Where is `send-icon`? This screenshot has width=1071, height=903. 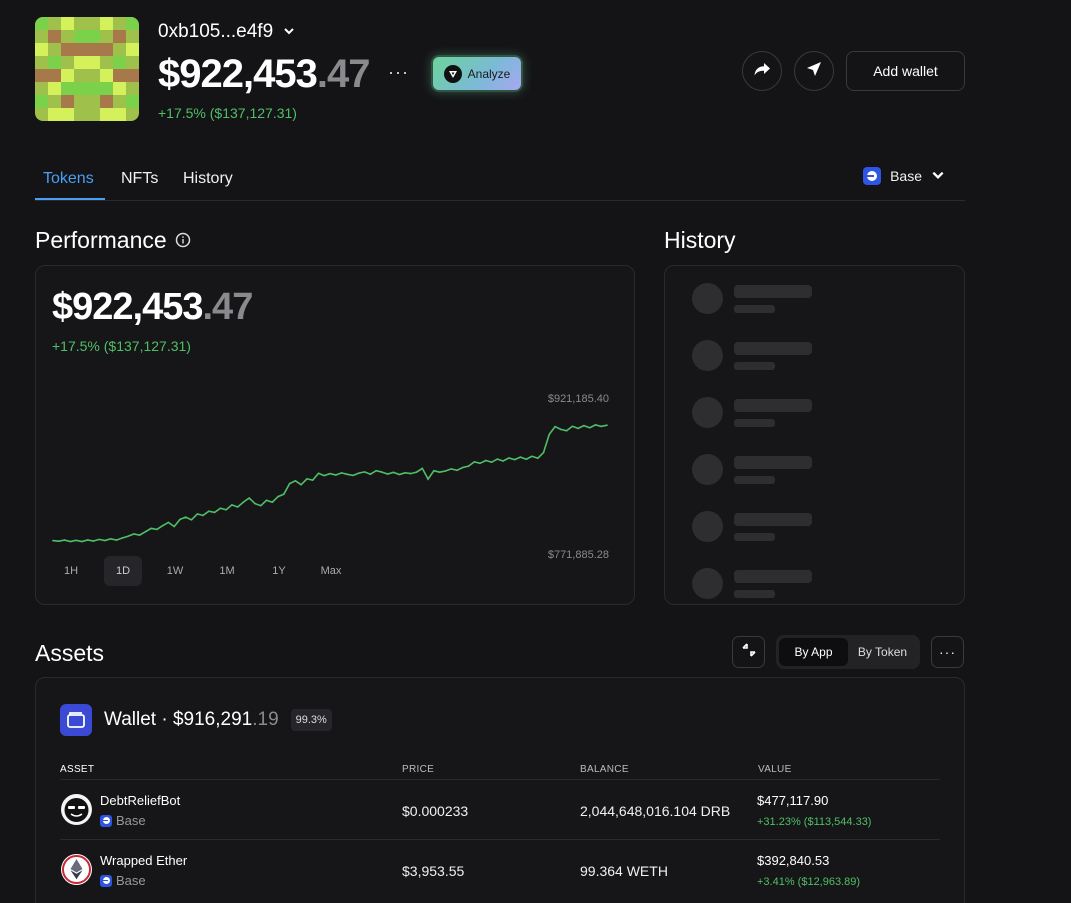
send-icon is located at coordinates (814, 71).